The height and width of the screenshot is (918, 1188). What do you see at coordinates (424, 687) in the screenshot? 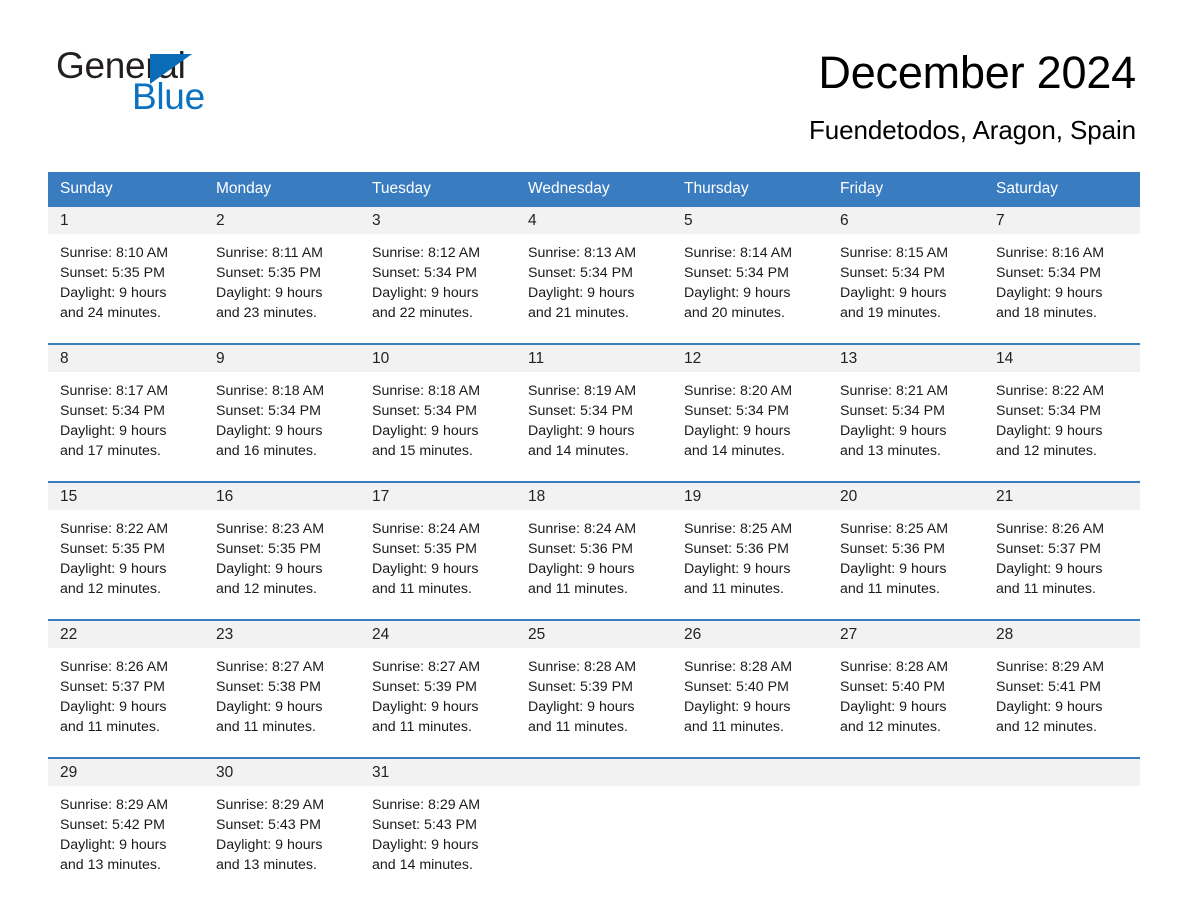
I see `sunset-text: Sunset: 5:39 PM` at bounding box center [424, 687].